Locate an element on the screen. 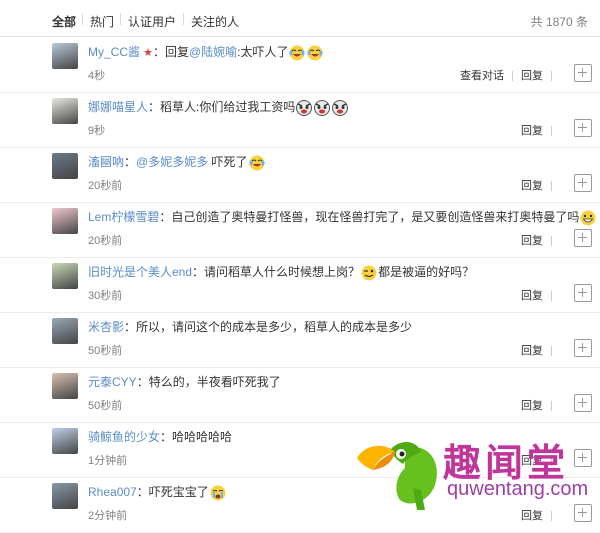  comment-text: 哈哈哈哈哈 is located at coordinates (202, 437).